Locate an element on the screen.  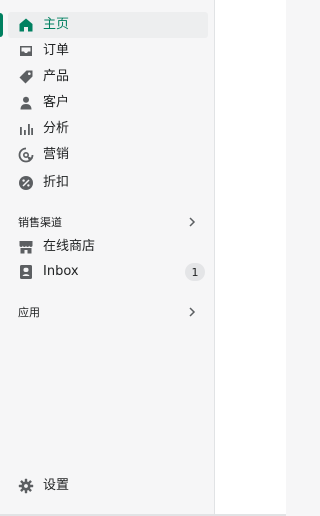
nav-item-label: 订单 is located at coordinates (56, 50).